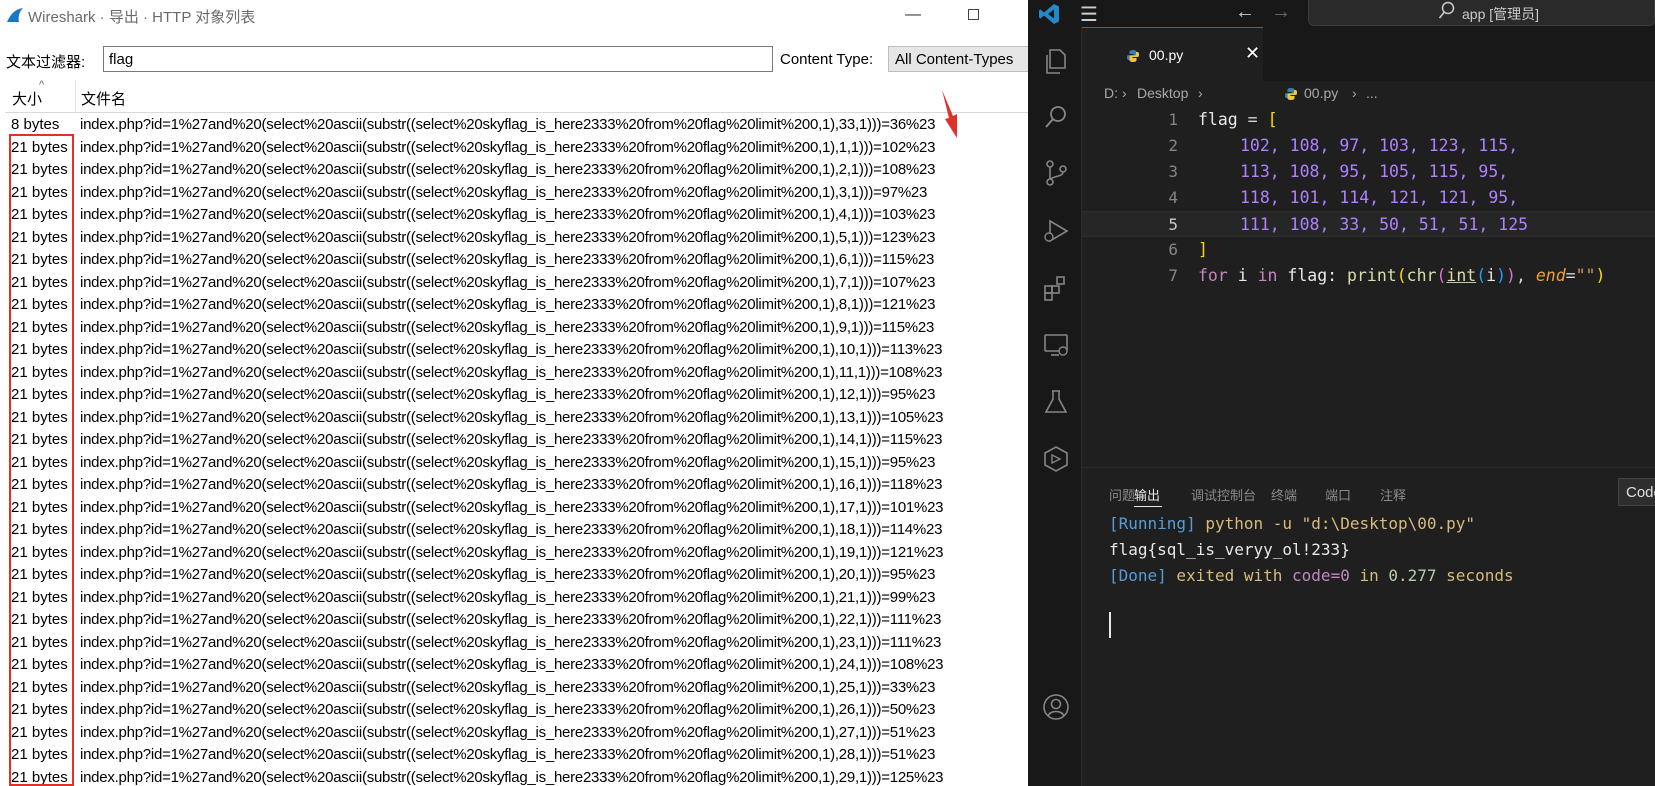 The width and height of the screenshot is (1655, 786). Describe the element at coordinates (1281, 12) in the screenshot. I see `forward-arrow-icon: →` at that location.